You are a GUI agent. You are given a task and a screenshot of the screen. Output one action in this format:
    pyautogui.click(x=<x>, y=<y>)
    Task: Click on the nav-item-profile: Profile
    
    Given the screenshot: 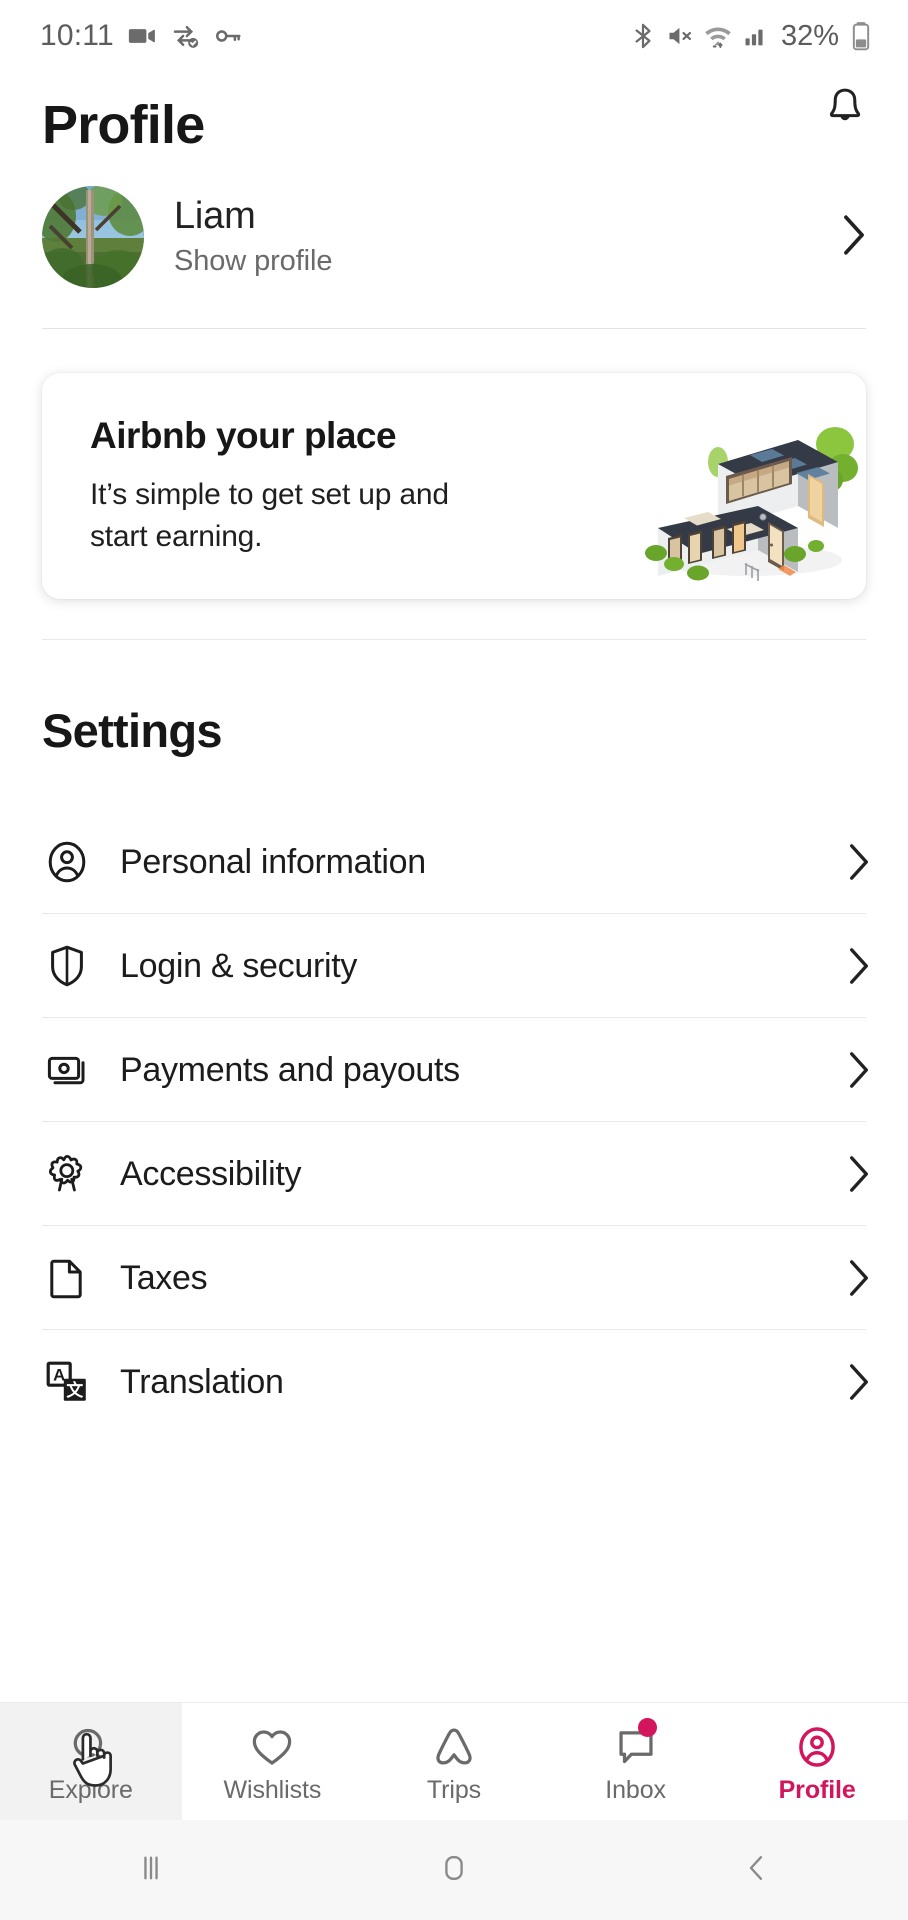 What is the action you would take?
    pyautogui.click(x=817, y=1761)
    